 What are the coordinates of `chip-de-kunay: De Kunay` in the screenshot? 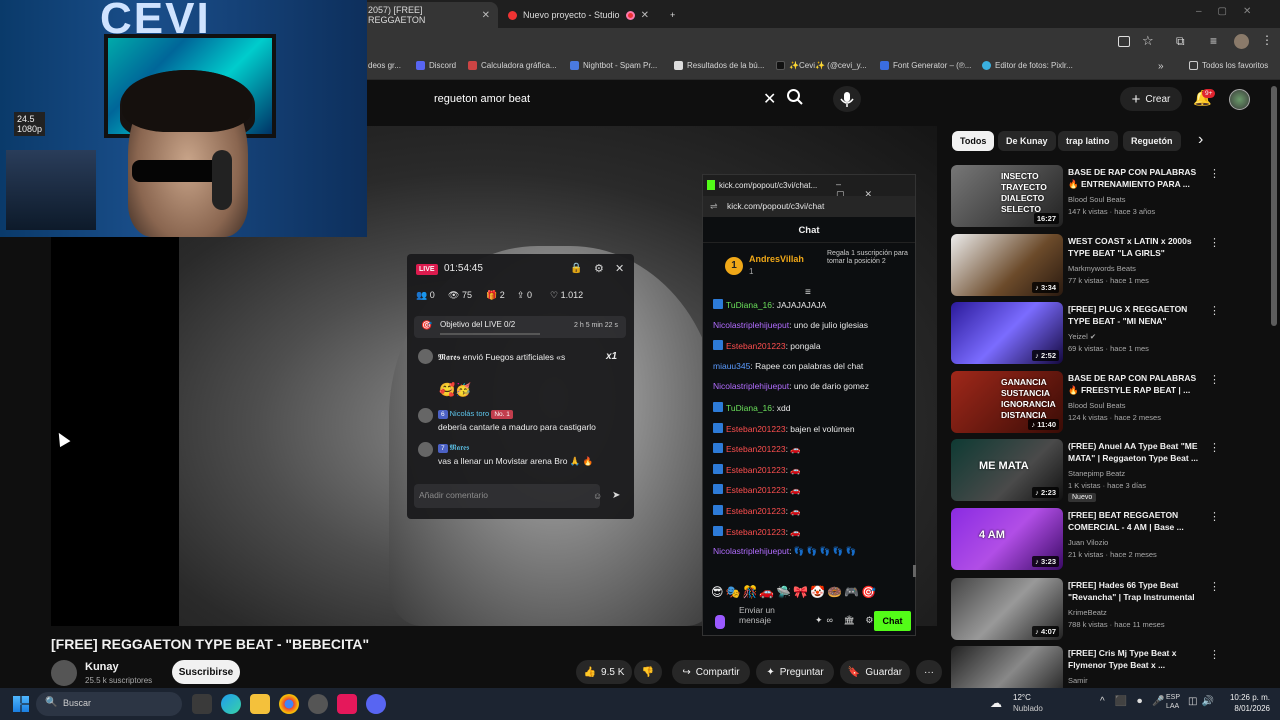 It's located at (1027, 141).